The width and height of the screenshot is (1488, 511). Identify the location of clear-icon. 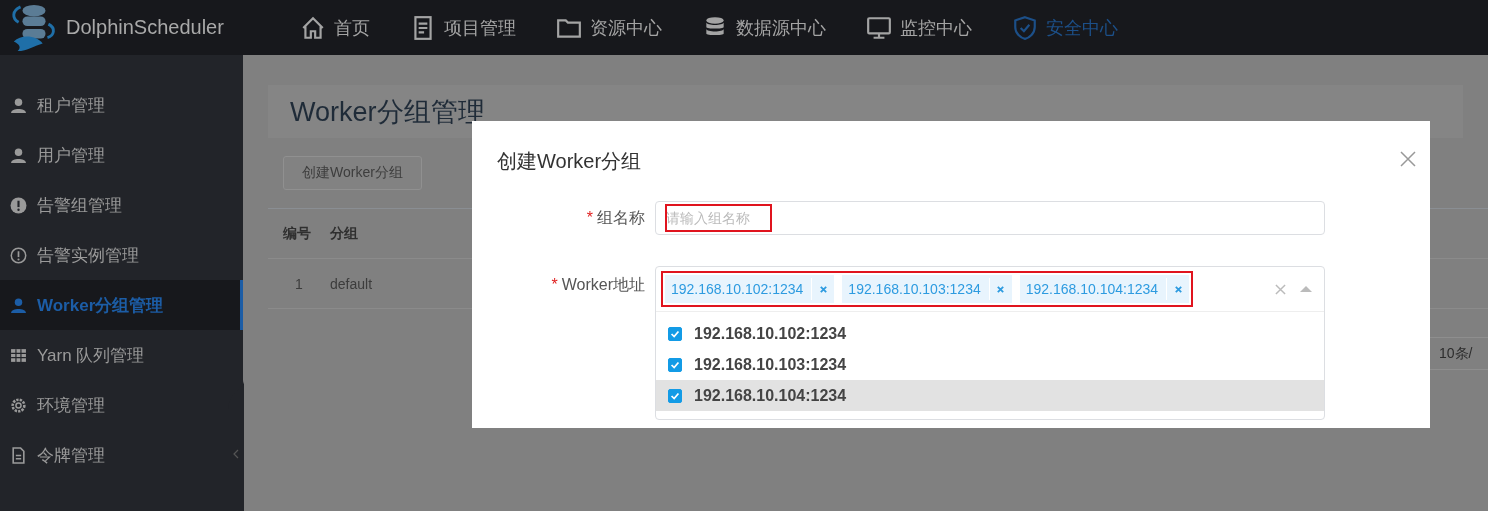
(1280, 289).